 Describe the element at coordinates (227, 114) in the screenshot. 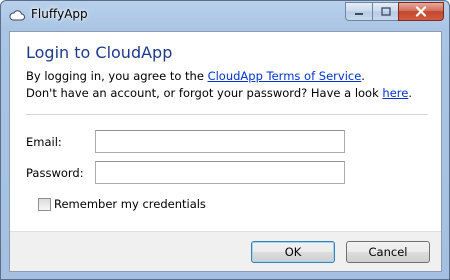

I see `divider` at that location.